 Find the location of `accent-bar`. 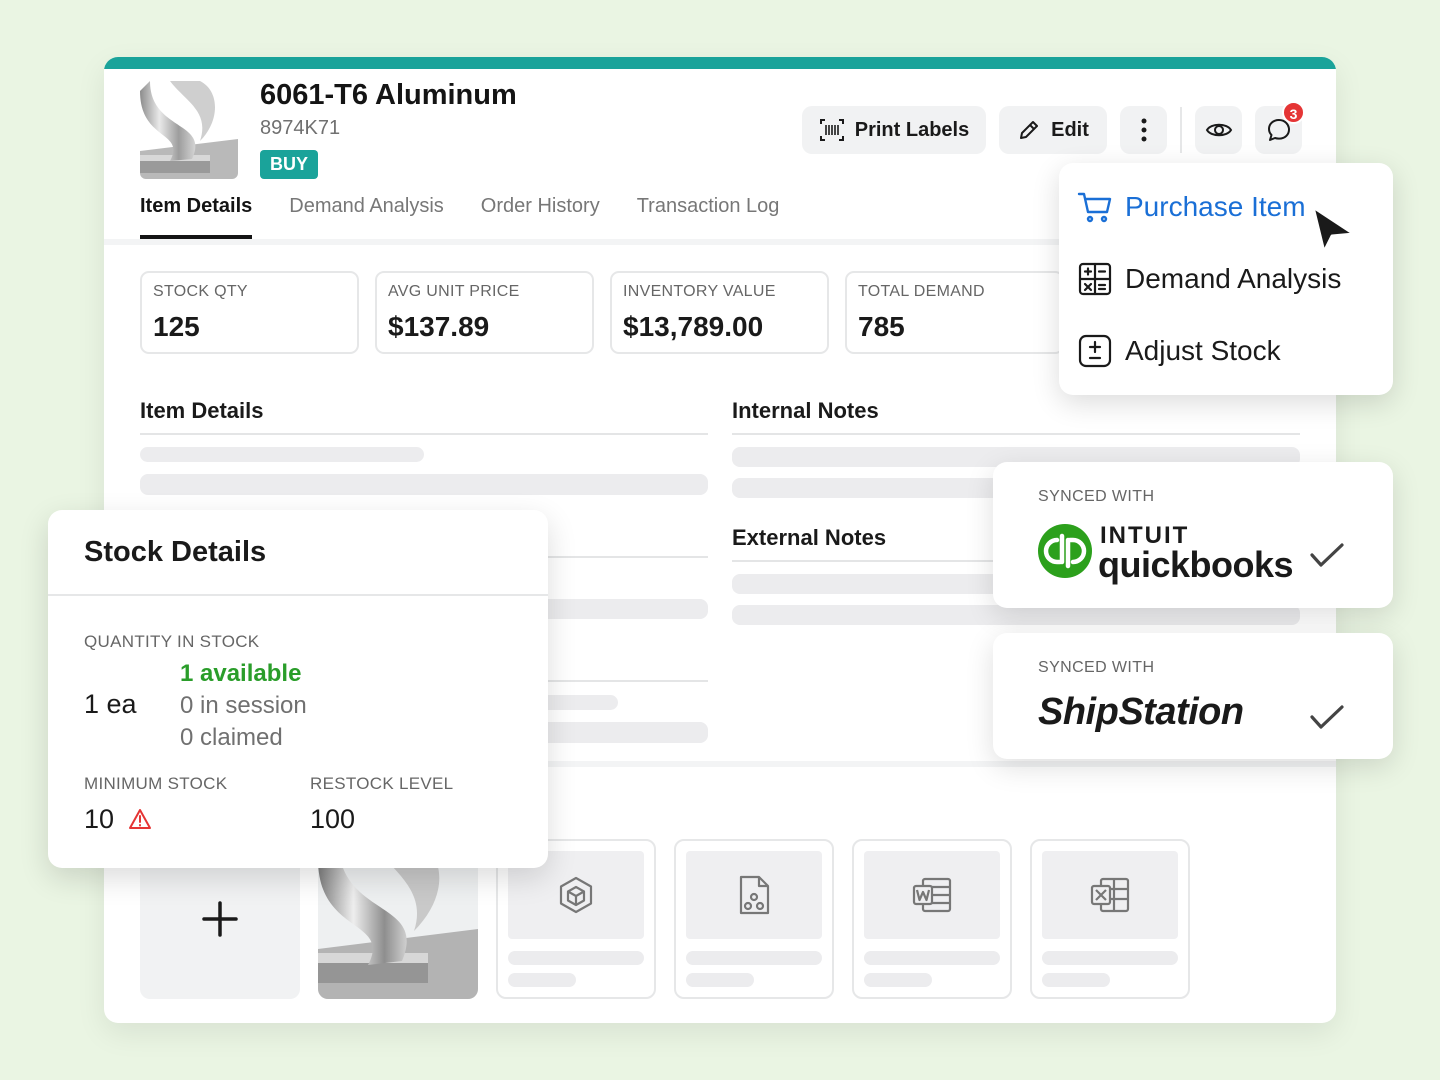

accent-bar is located at coordinates (720, 63).